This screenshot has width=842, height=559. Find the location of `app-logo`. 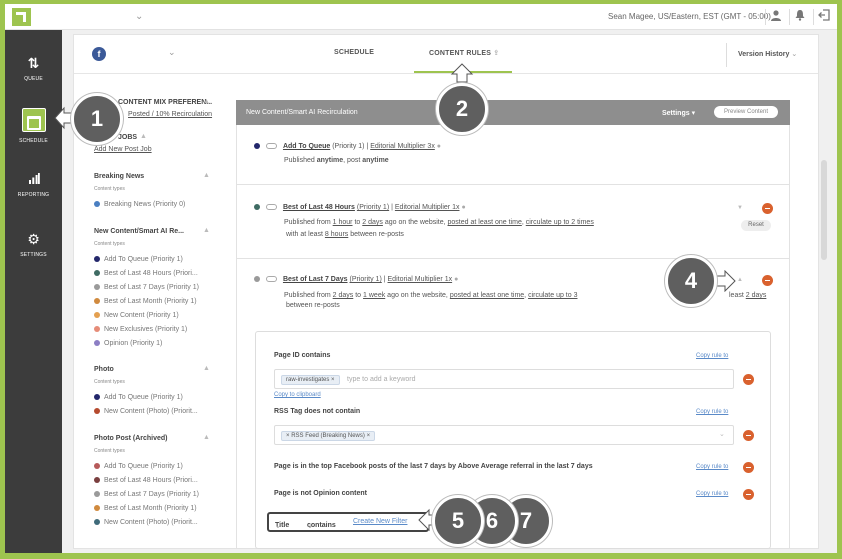

app-logo is located at coordinates (21, 17).